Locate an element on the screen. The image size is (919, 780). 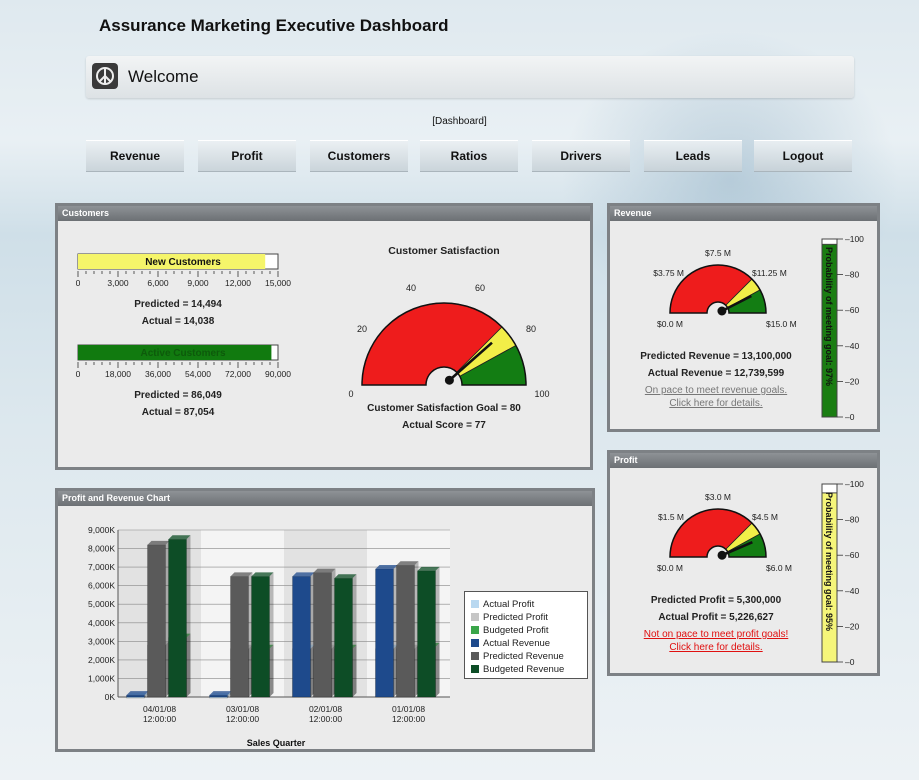
new-customers-tick-label: 15,000 is located at coordinates (278, 283).